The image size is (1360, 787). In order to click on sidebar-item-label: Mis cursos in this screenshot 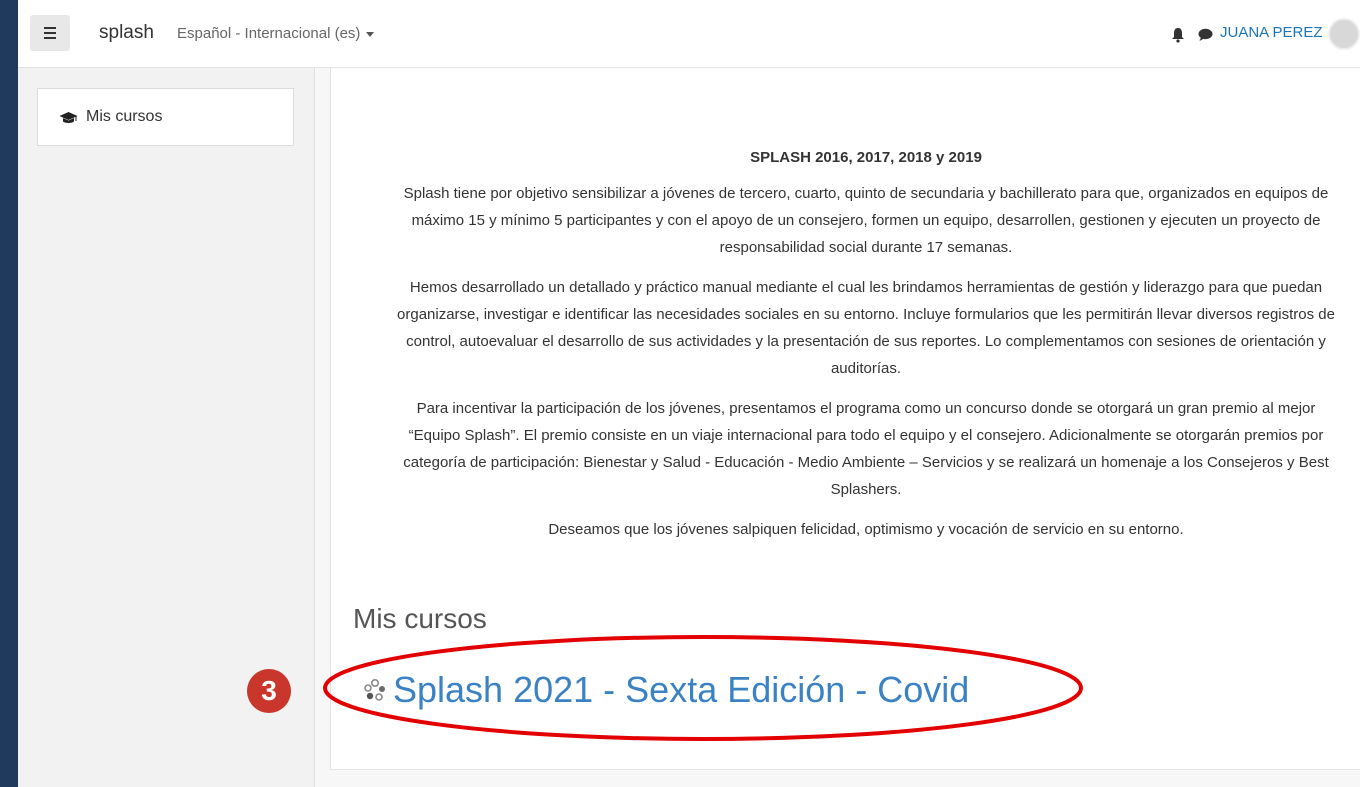, I will do `click(124, 116)`.